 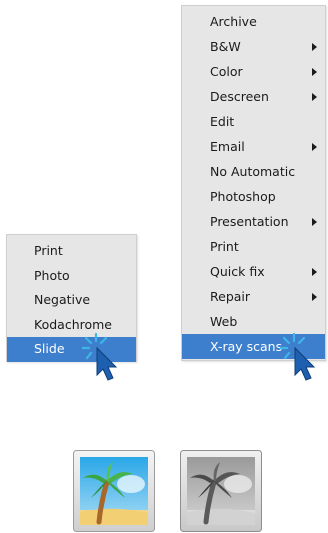 What do you see at coordinates (253, 146) in the screenshot?
I see `menu-item-email: Email` at bounding box center [253, 146].